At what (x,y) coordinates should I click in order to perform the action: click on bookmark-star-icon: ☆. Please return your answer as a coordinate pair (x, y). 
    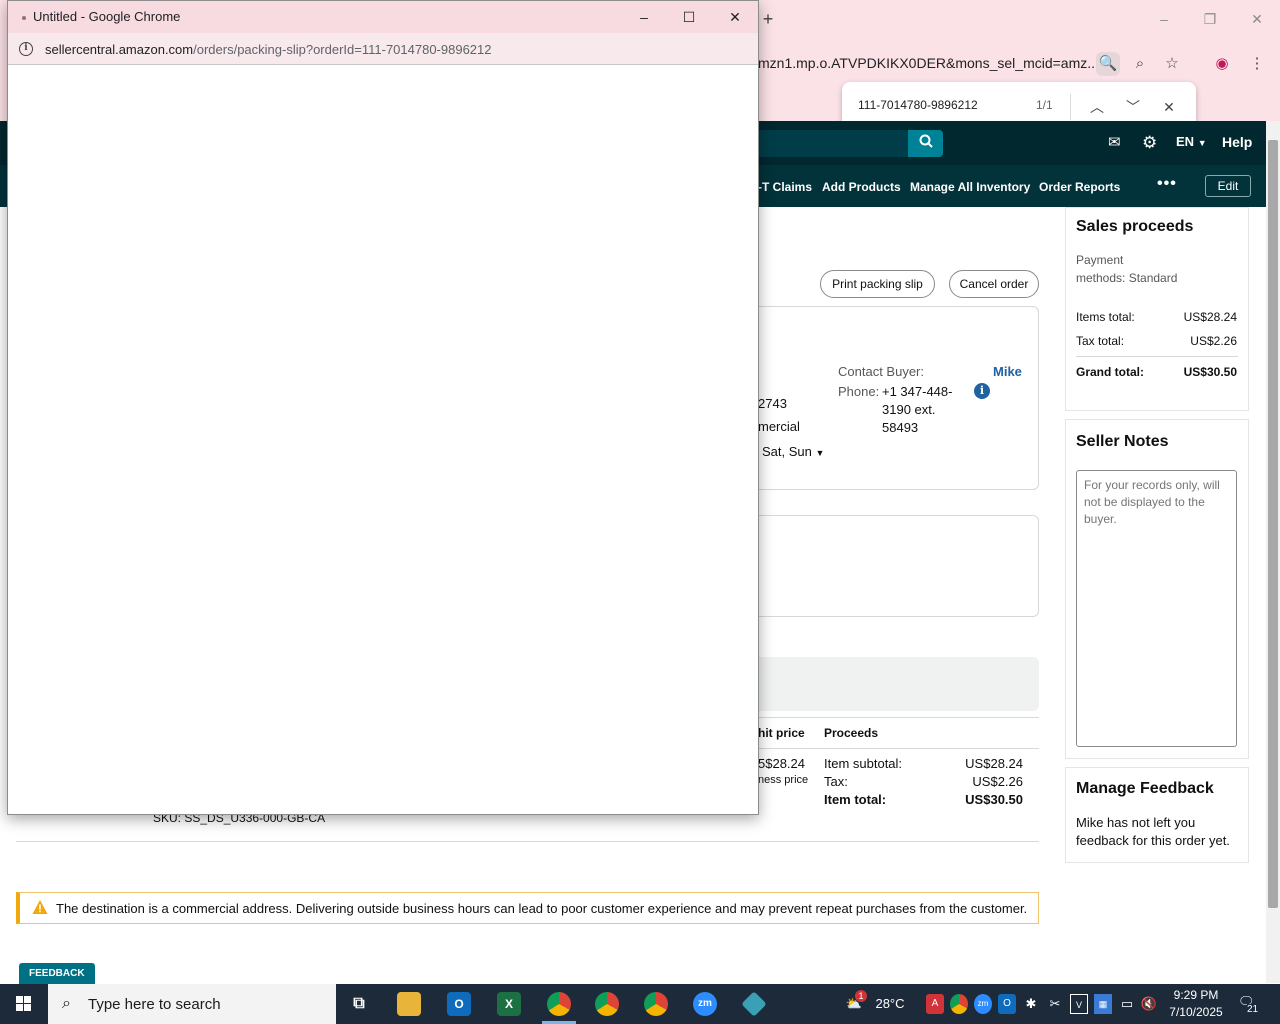
    Looking at the image, I should click on (1172, 64).